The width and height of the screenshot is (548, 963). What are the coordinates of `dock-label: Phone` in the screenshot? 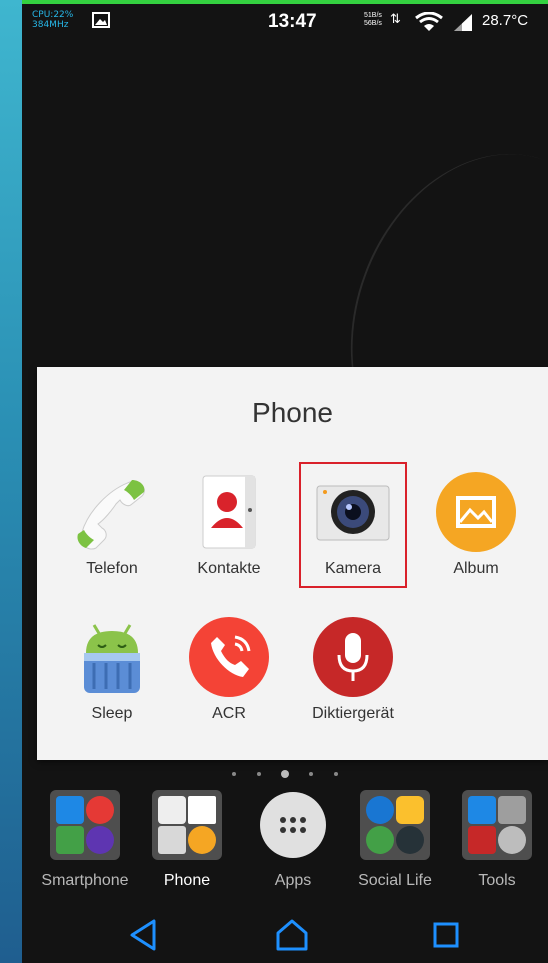 It's located at (187, 880).